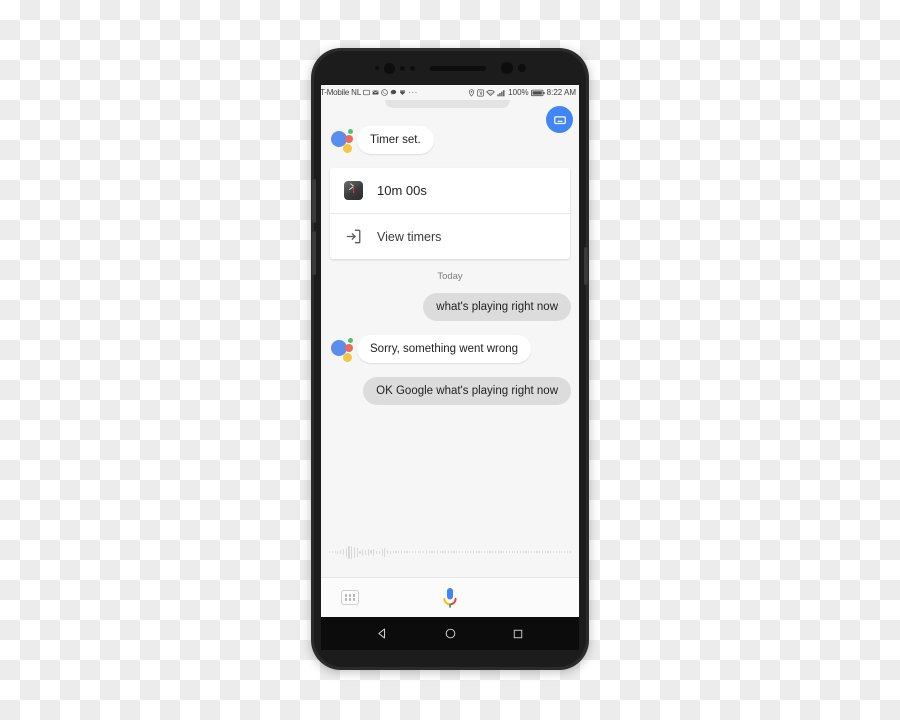  What do you see at coordinates (521, 68) in the screenshot?
I see `led-indicator-icon` at bounding box center [521, 68].